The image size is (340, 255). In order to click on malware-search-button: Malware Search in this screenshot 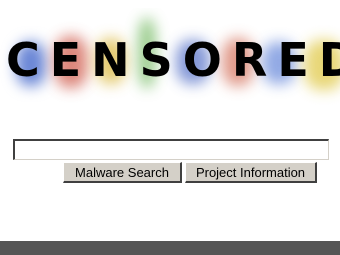, I will do `click(122, 172)`.